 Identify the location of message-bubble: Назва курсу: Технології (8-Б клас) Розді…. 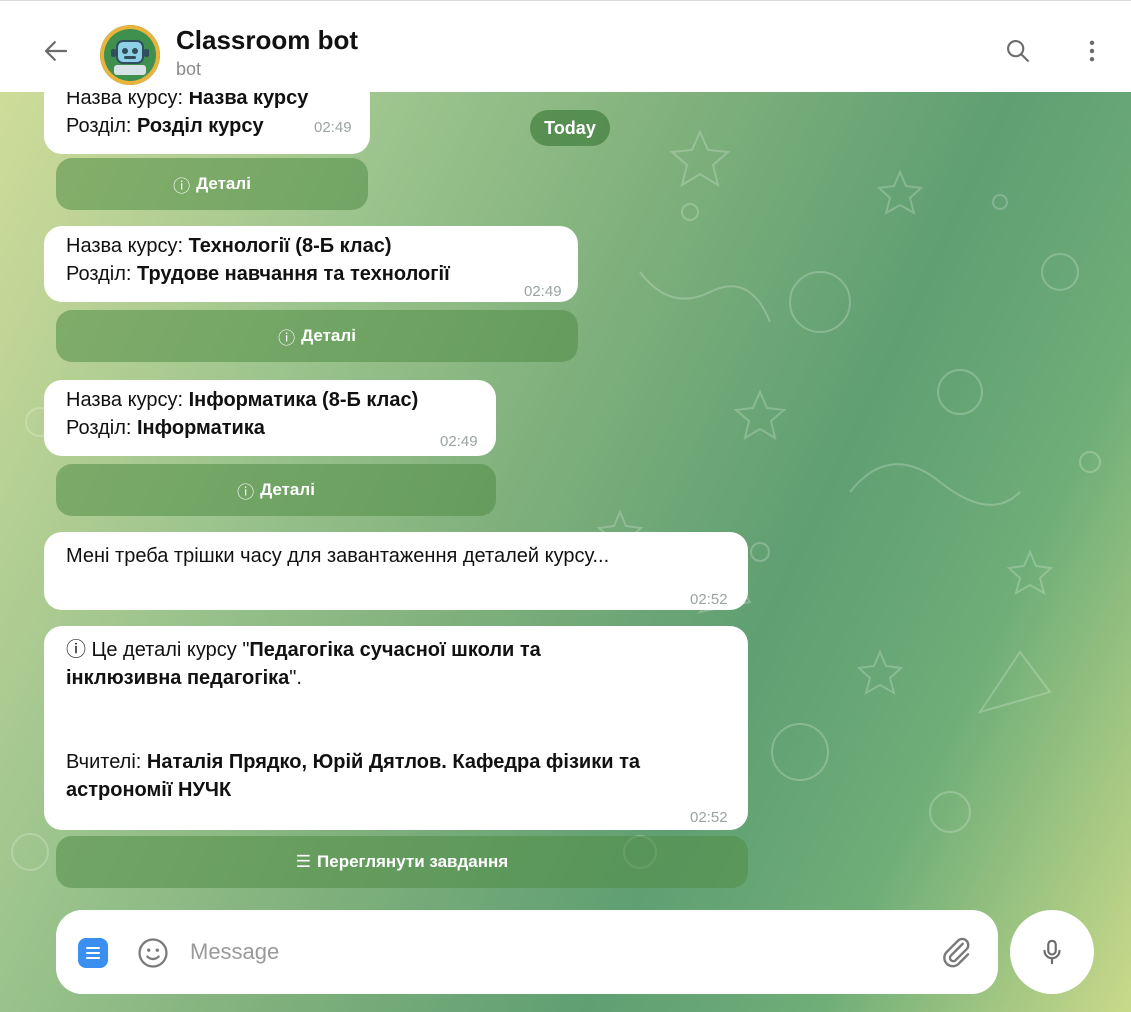
(311, 264).